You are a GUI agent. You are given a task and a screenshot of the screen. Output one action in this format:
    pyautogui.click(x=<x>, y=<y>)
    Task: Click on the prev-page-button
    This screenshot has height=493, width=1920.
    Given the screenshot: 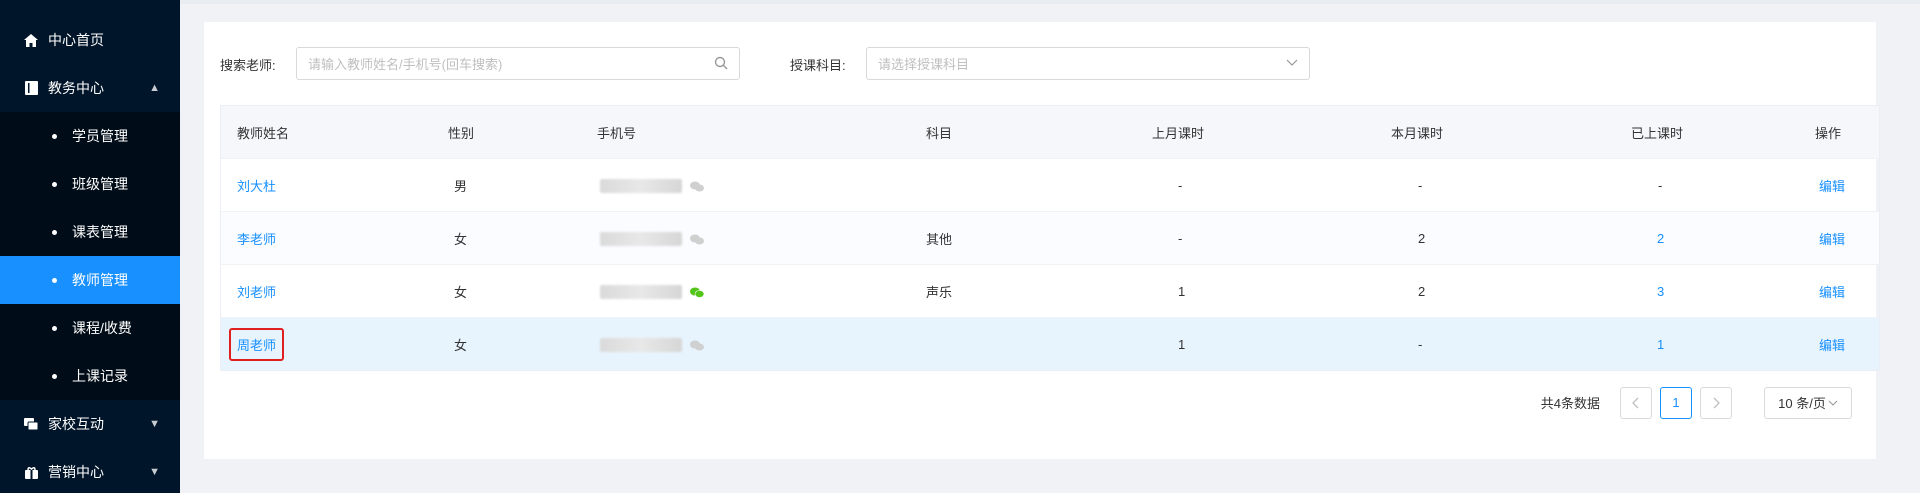 What is the action you would take?
    pyautogui.click(x=1636, y=402)
    